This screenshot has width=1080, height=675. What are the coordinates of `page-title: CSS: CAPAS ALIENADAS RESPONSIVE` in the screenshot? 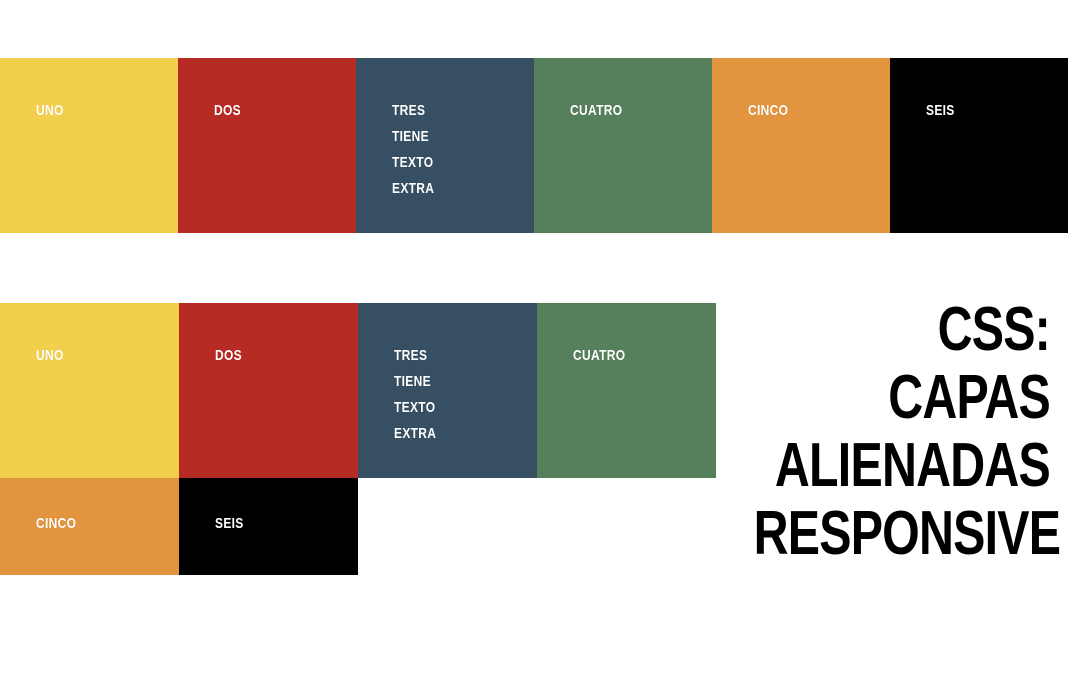 It's located at (865, 431).